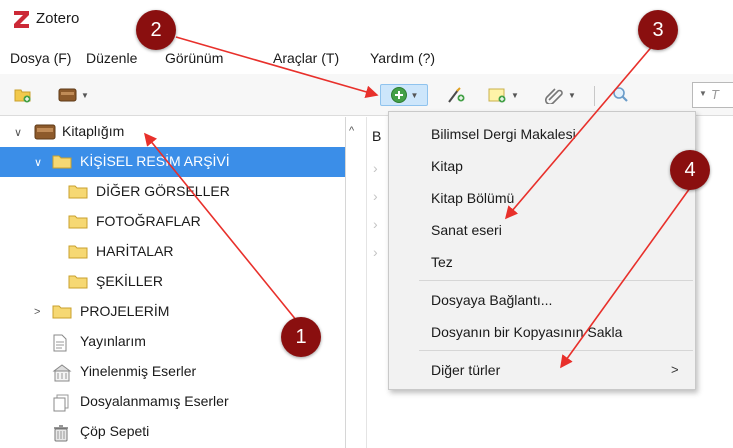  What do you see at coordinates (690, 170) in the screenshot?
I see `annotation-badge: 4` at bounding box center [690, 170].